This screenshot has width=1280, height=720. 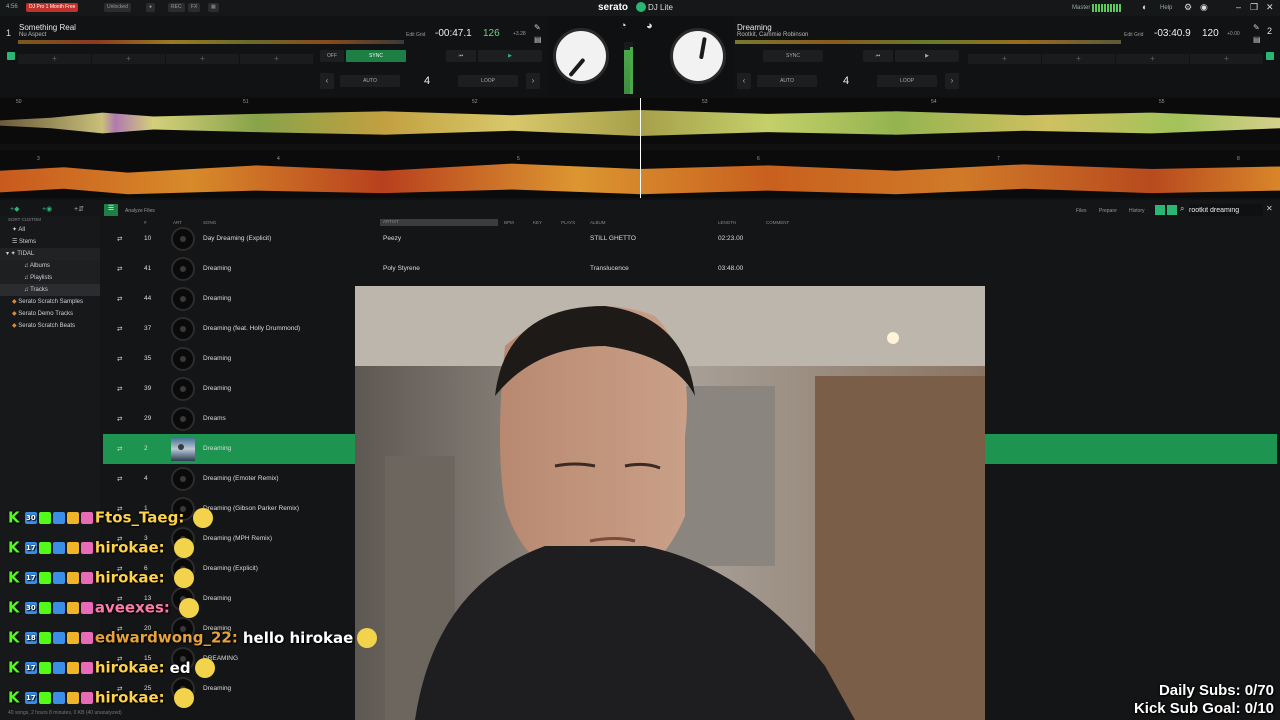 I want to click on gear-icon: ⚙, so click(x=1188, y=7).